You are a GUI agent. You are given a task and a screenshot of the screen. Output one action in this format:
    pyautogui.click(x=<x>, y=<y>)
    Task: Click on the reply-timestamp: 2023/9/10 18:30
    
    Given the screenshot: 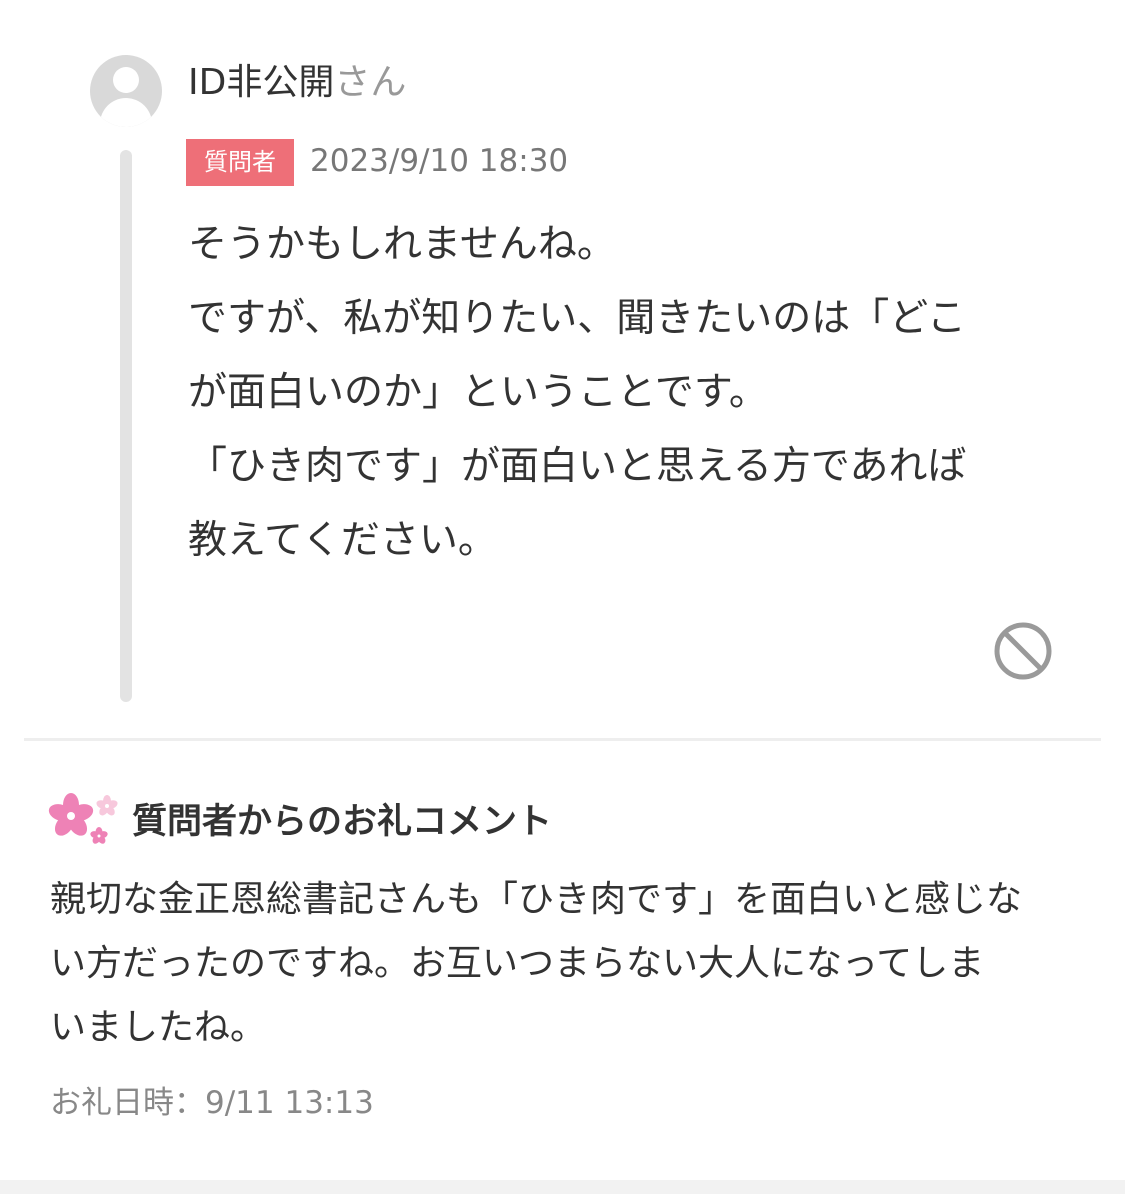 What is the action you would take?
    pyautogui.click(x=439, y=161)
    